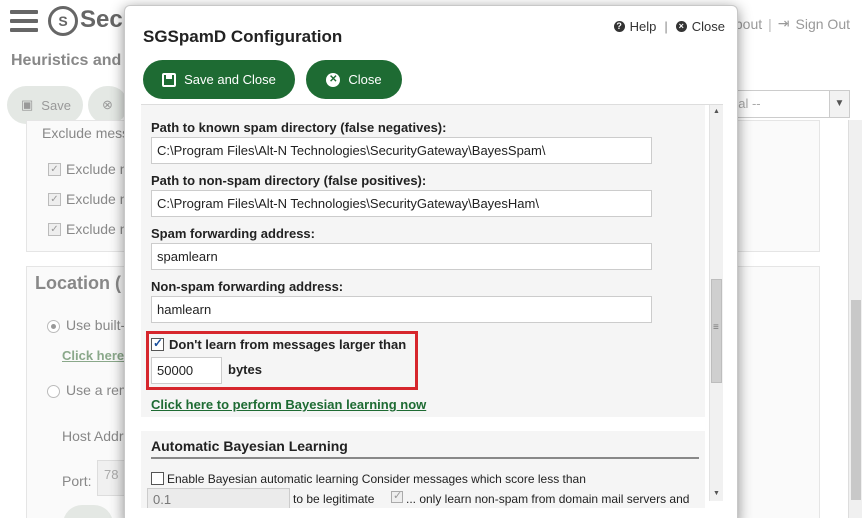 This screenshot has height=518, width=862. Describe the element at coordinates (425, 458) in the screenshot. I see `section-divider` at that location.